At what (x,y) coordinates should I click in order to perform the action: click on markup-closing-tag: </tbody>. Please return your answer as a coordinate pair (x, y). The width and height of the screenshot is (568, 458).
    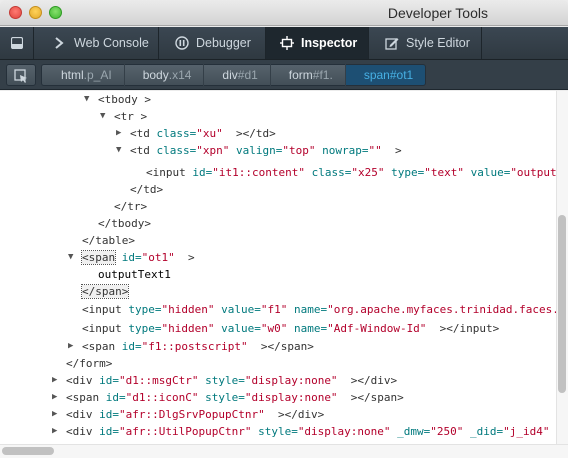
    Looking at the image, I should click on (124, 223).